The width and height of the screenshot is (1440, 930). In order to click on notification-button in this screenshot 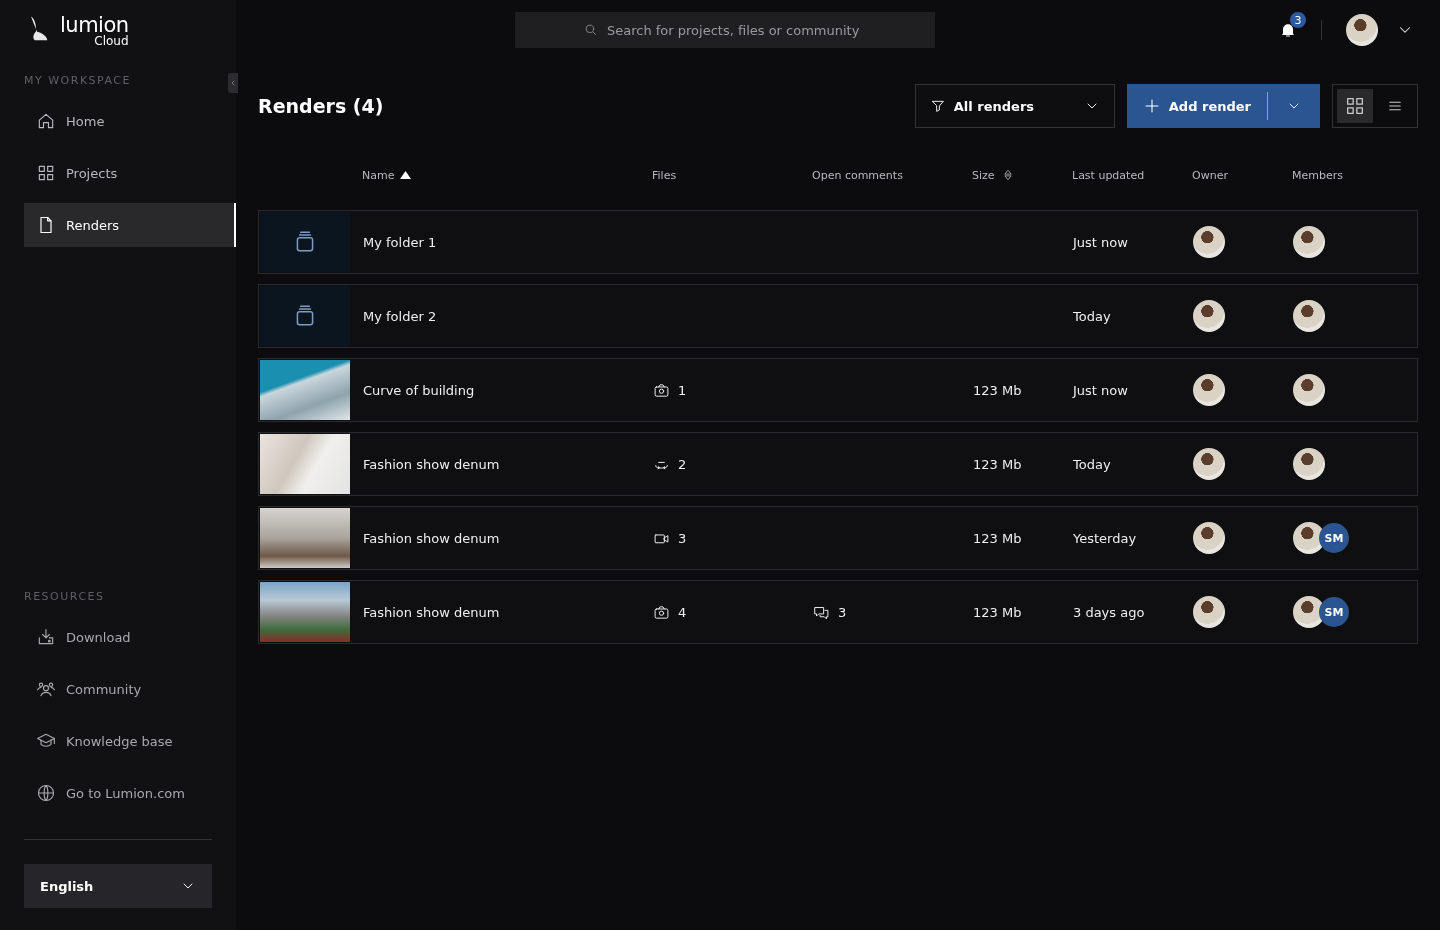, I will do `click(1288, 30)`.